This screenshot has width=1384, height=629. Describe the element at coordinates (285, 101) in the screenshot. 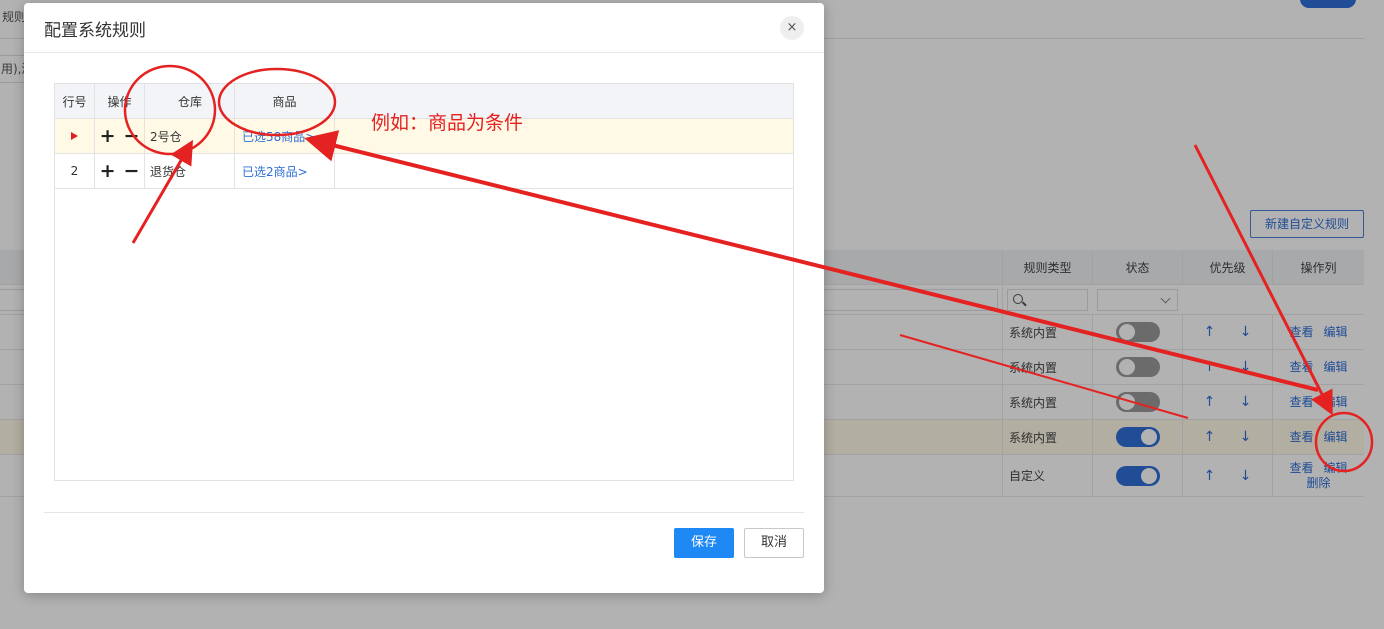

I see `grid-header-product: 商品` at that location.